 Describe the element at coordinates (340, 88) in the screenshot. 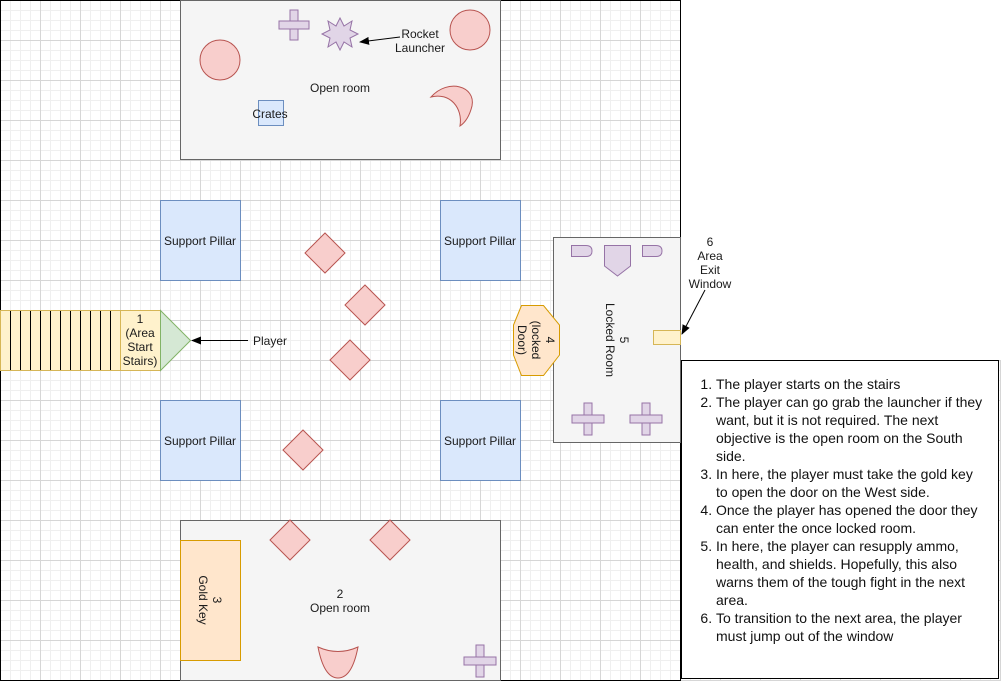

I see `open-room-north-label: Open room` at that location.